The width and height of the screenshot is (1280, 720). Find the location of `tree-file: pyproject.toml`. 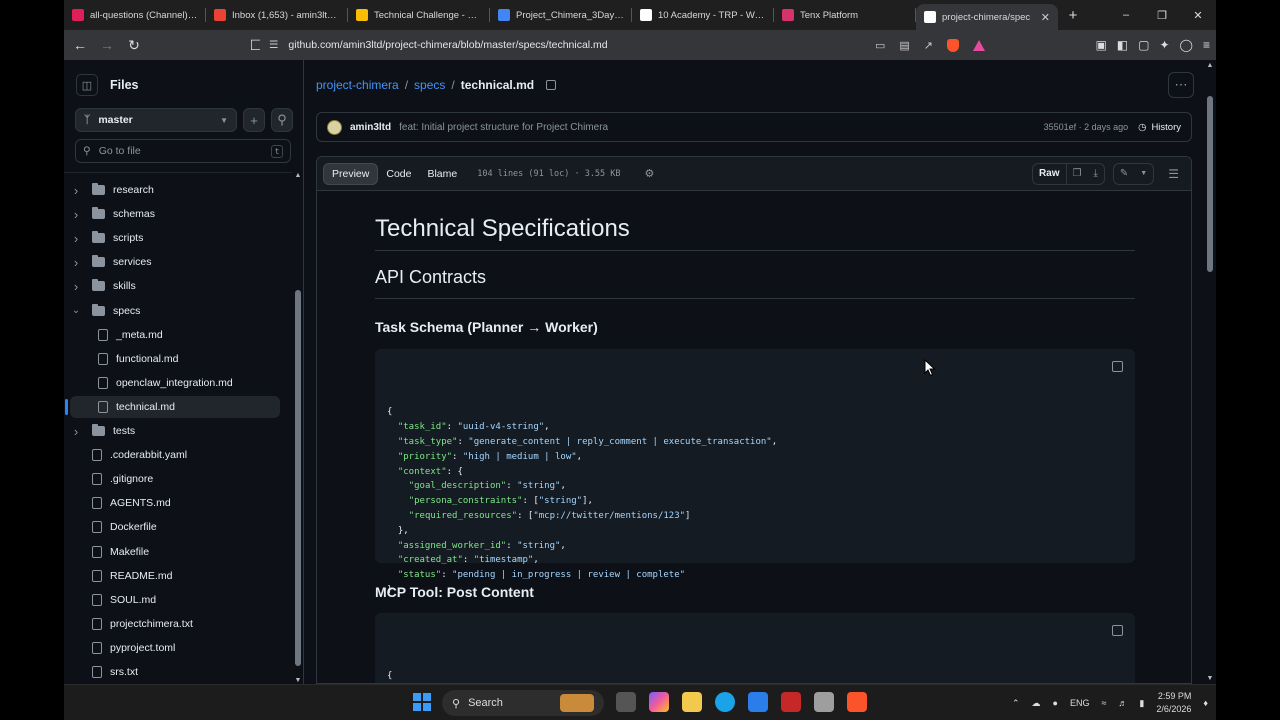

tree-file: pyproject.toml is located at coordinates (175, 648).